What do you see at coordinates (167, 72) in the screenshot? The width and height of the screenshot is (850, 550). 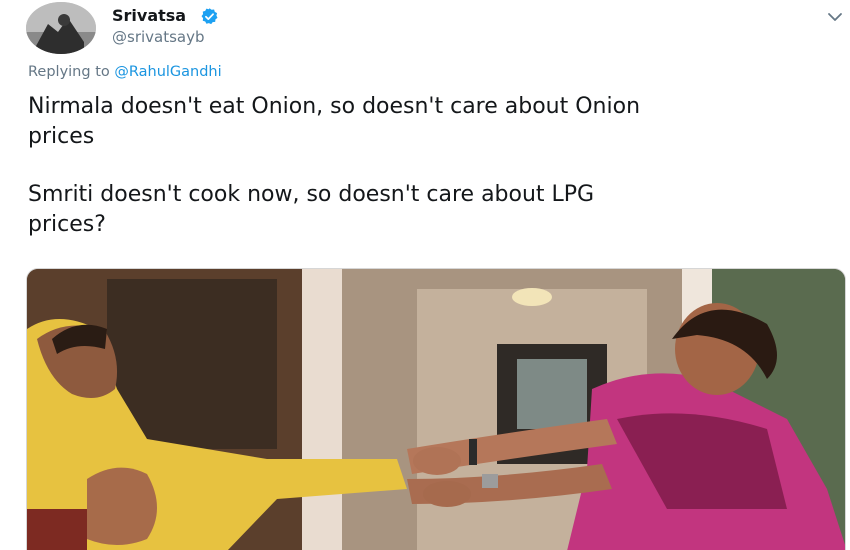 I see `mention-link: @RahulGandhi` at bounding box center [167, 72].